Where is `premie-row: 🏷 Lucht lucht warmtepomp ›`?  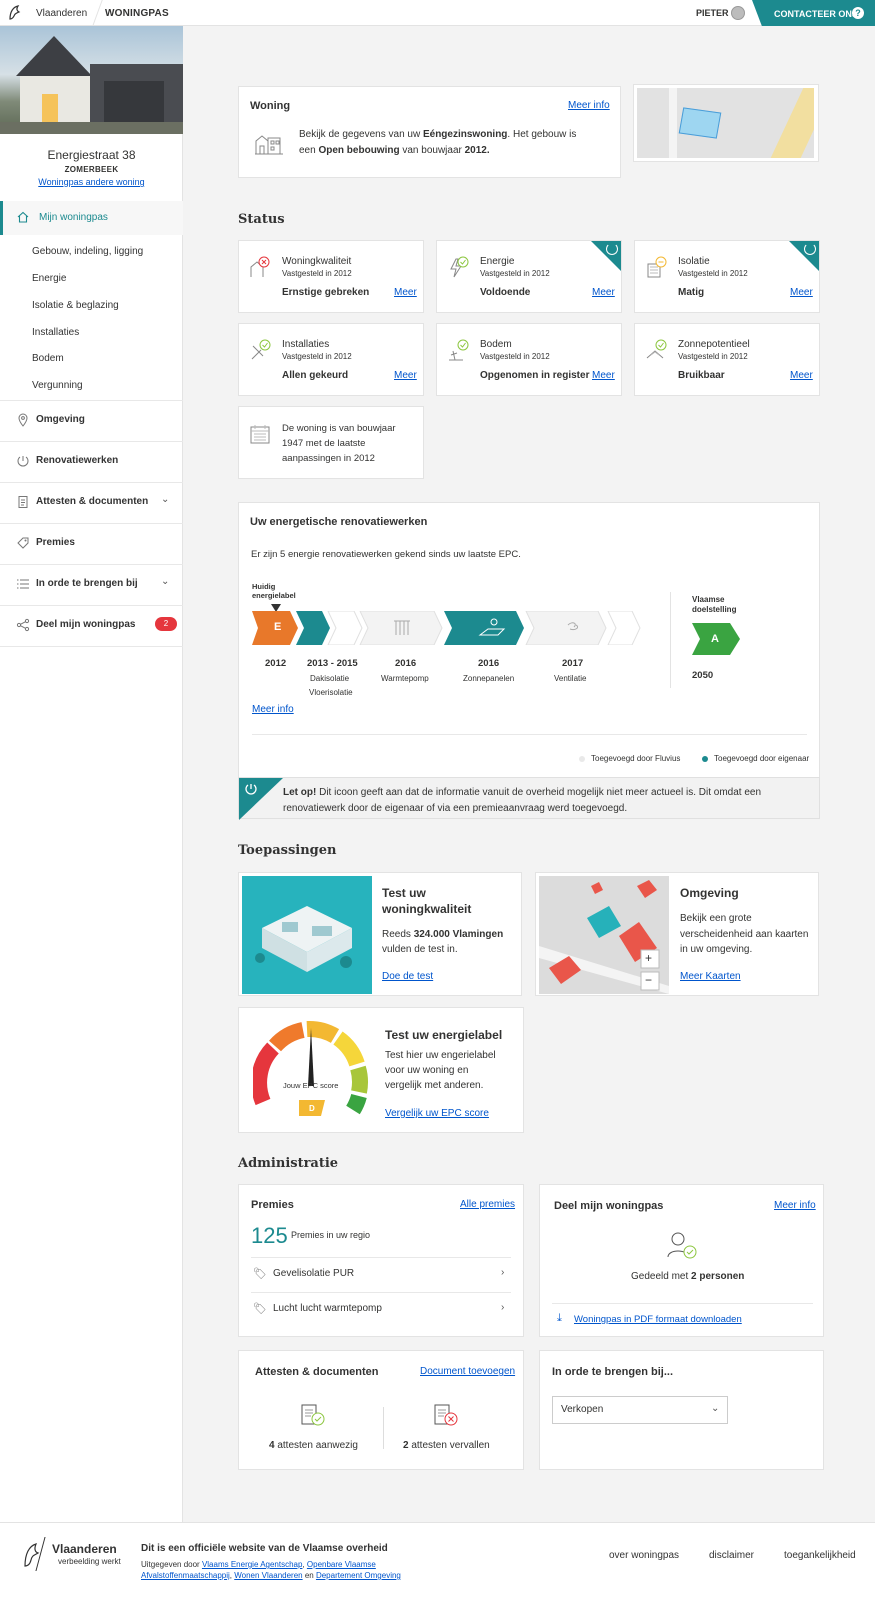 premie-row: 🏷 Lucht lucht warmtepomp › is located at coordinates (381, 1307).